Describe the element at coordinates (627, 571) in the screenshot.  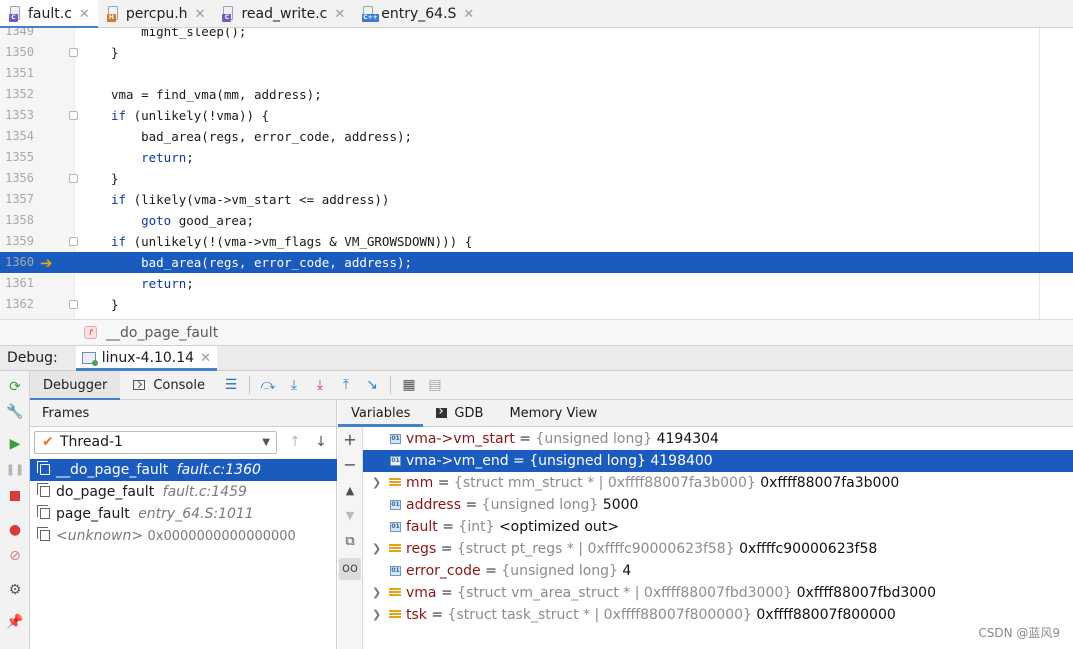
I see `variable-value: 4` at that location.